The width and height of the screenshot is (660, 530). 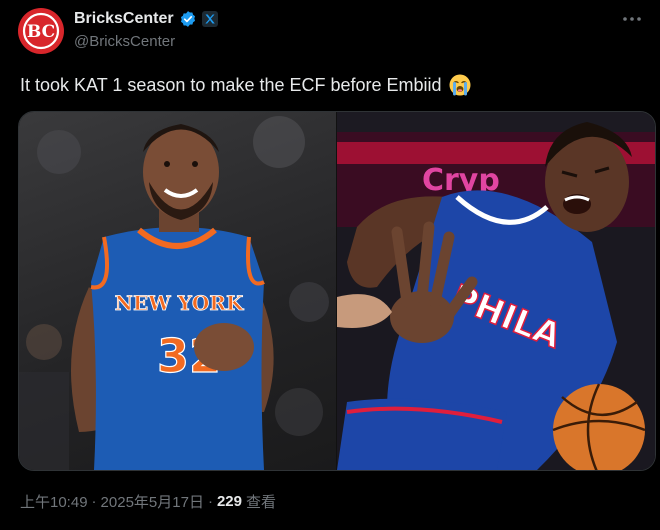 What do you see at coordinates (124, 19) in the screenshot?
I see `display-name: BricksCenter` at bounding box center [124, 19].